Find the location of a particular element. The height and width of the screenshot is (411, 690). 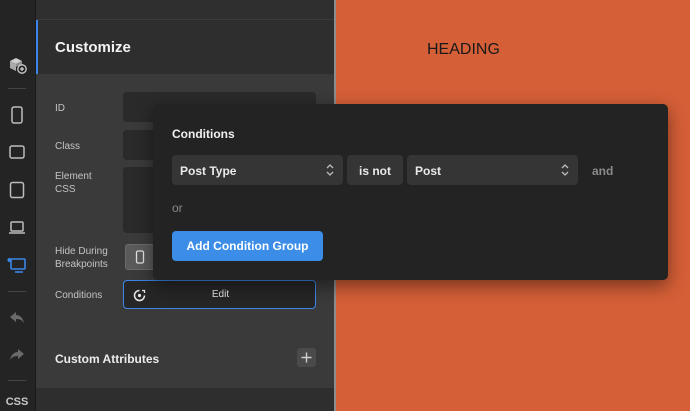

condition-operator-select: is not is located at coordinates (375, 170).